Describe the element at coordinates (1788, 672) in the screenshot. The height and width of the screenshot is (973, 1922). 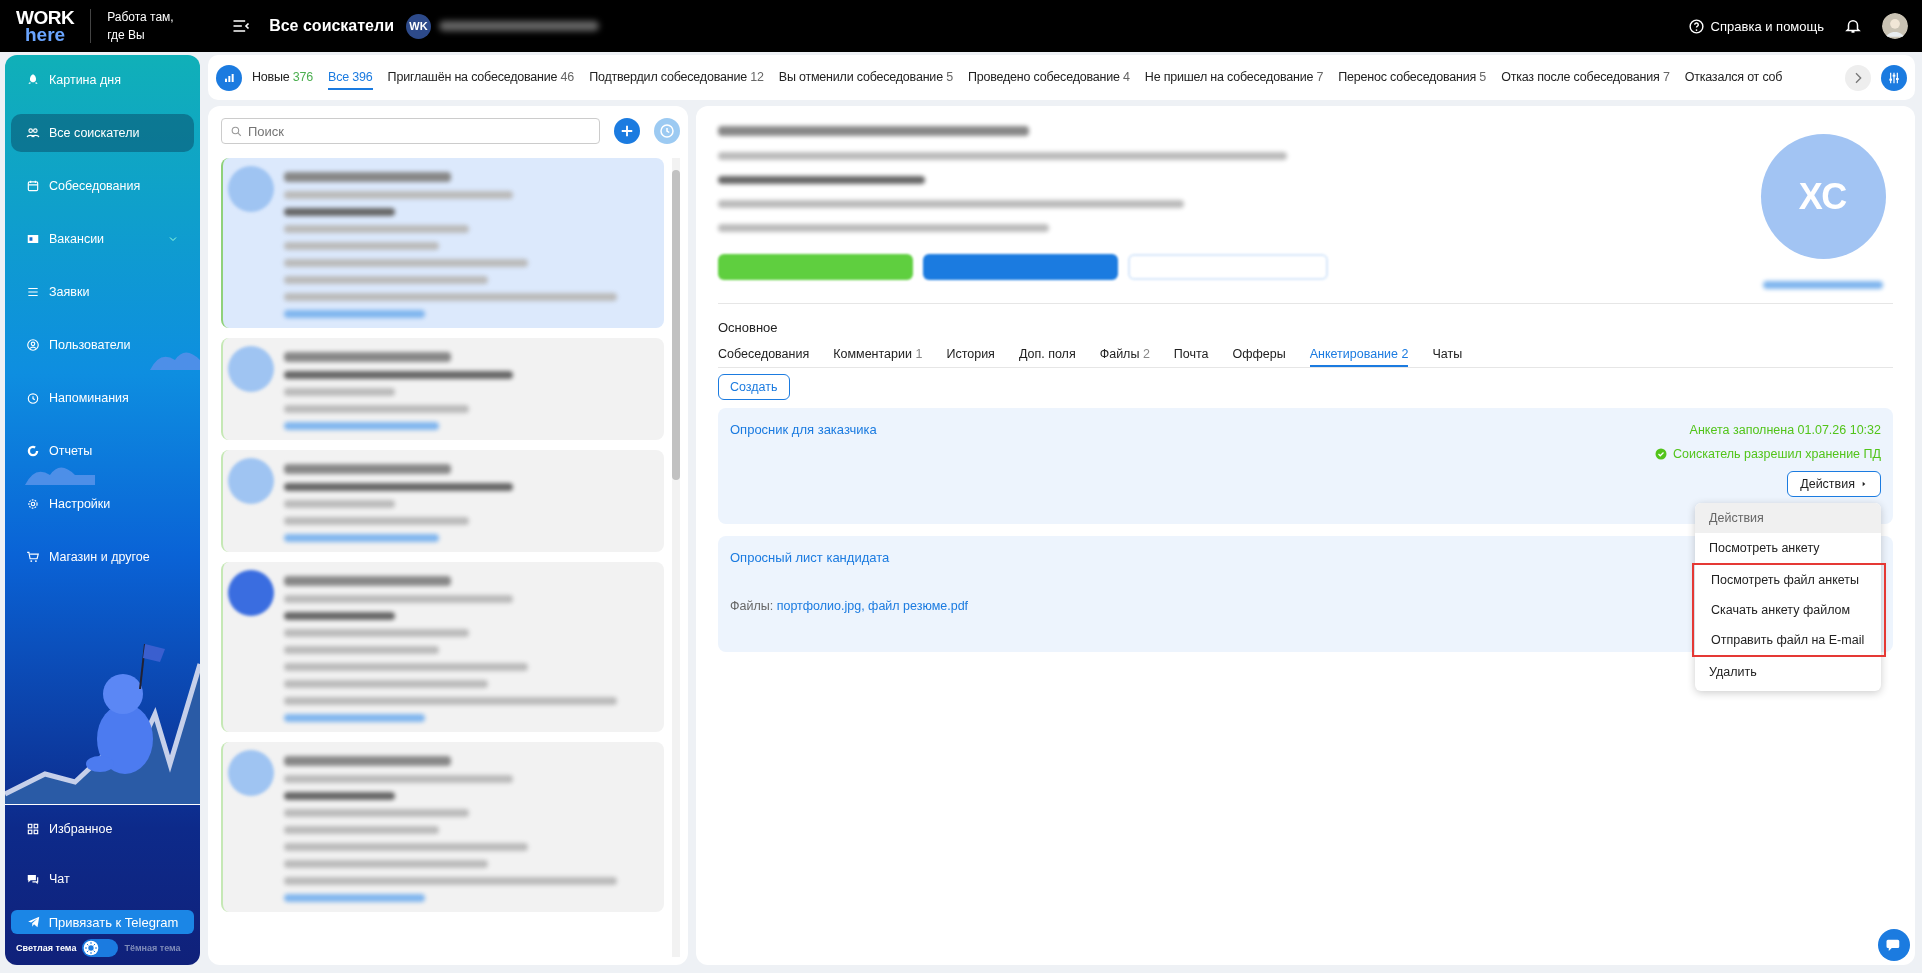
I see `menu-item: Удалить` at that location.